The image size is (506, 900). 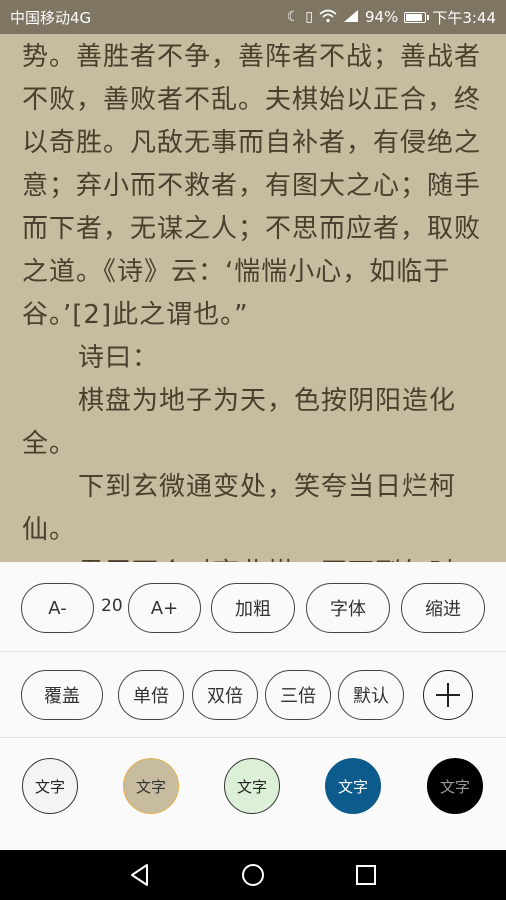 I want to click on moon-icon: ☾, so click(x=293, y=17).